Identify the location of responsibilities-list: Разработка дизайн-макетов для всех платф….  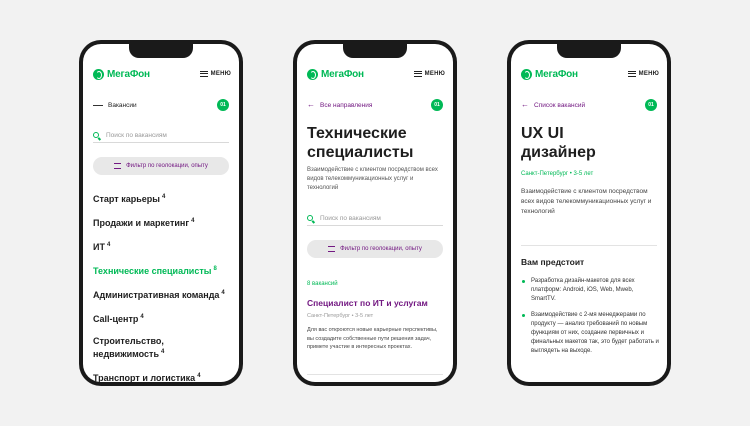
(590, 320).